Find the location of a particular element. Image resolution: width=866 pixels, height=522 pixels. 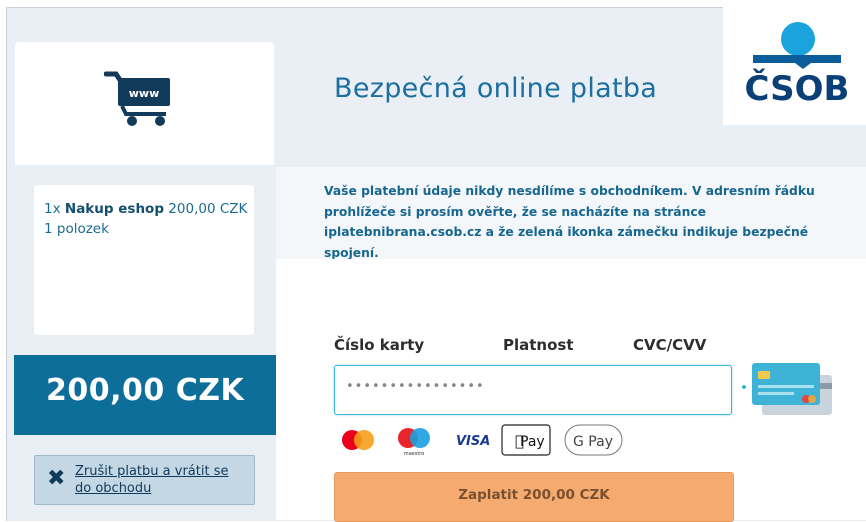

pay-button-label: Zaplatit 200,00 CZK is located at coordinates (534, 495).